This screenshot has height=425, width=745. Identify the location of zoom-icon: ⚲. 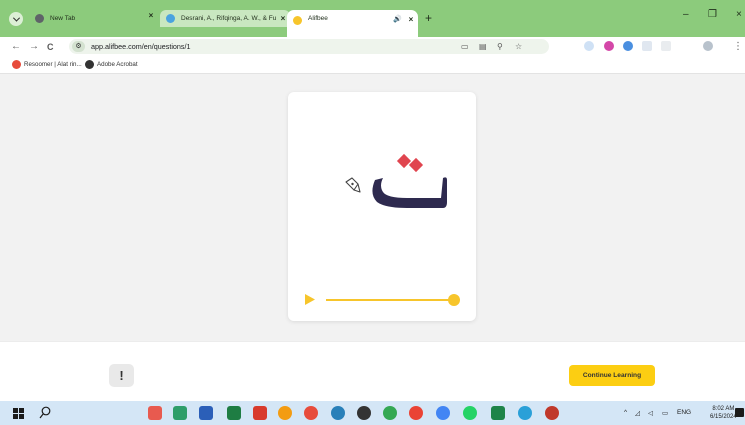
(500, 46).